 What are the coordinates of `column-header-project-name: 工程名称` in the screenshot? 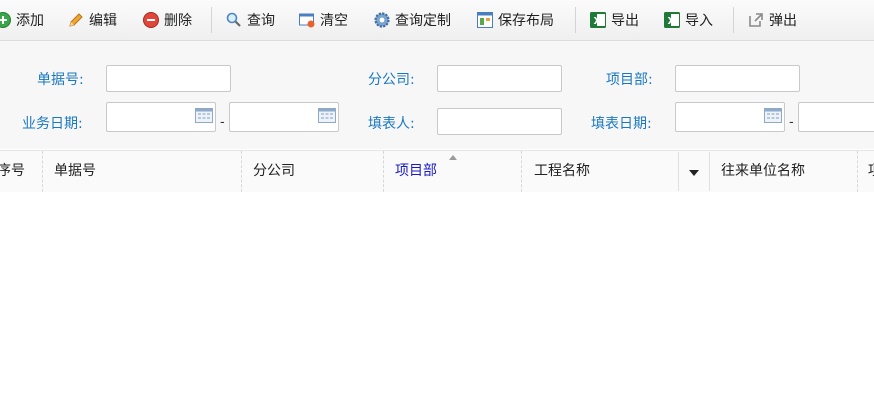 It's located at (604, 171).